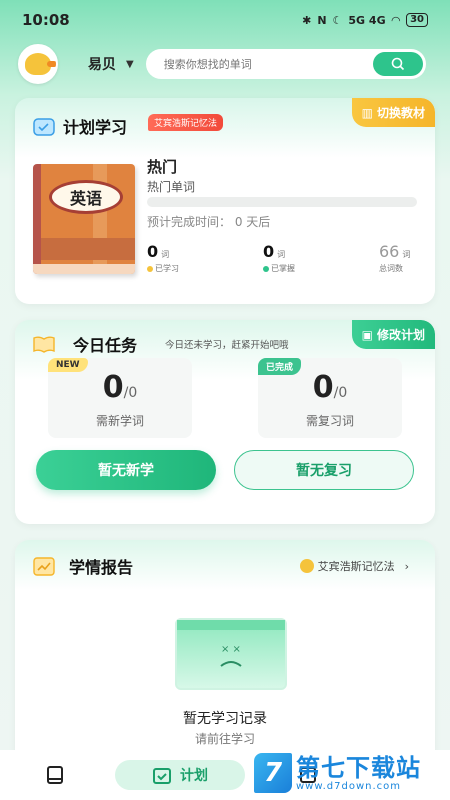 The image size is (450, 800). I want to click on task-title: 今日任务, so click(85, 344).